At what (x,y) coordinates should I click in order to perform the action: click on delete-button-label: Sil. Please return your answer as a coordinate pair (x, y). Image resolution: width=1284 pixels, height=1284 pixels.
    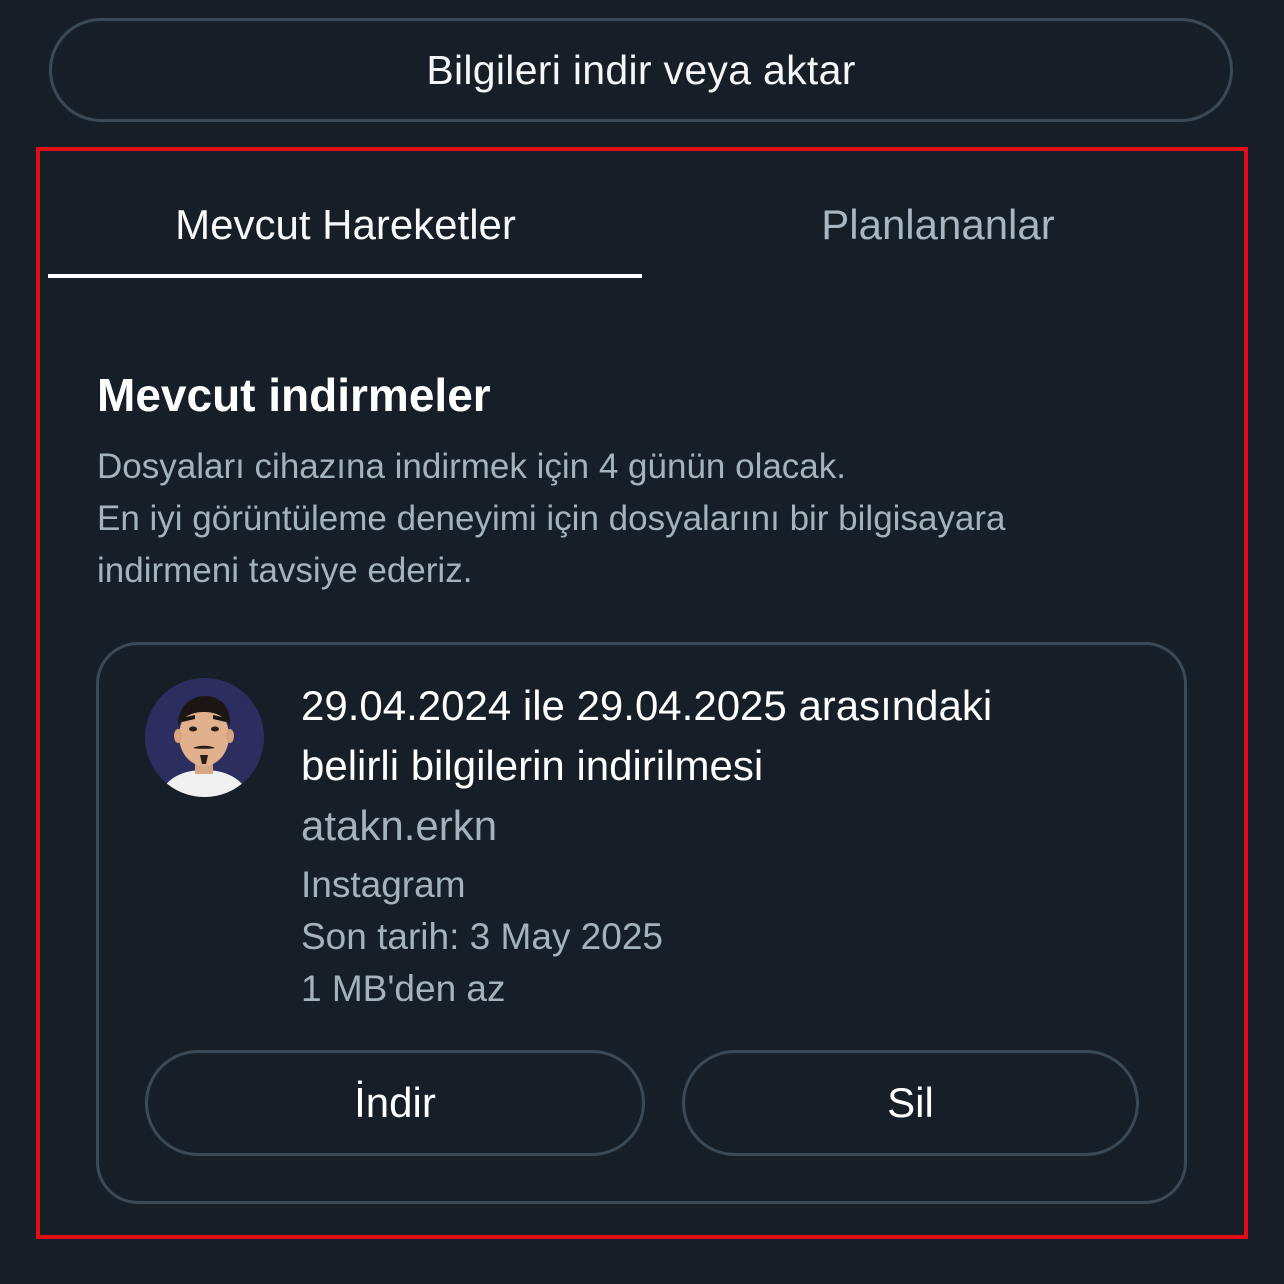
    Looking at the image, I should click on (910, 1102).